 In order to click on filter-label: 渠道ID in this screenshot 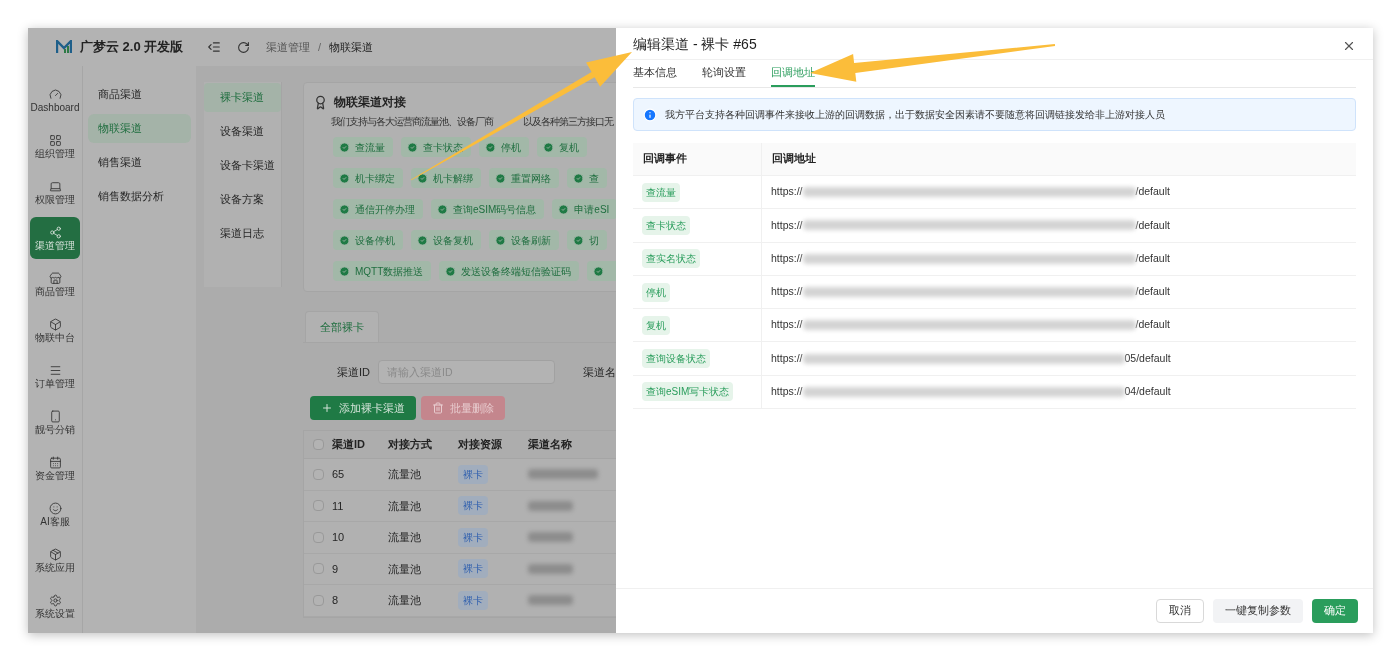, I will do `click(353, 372)`.